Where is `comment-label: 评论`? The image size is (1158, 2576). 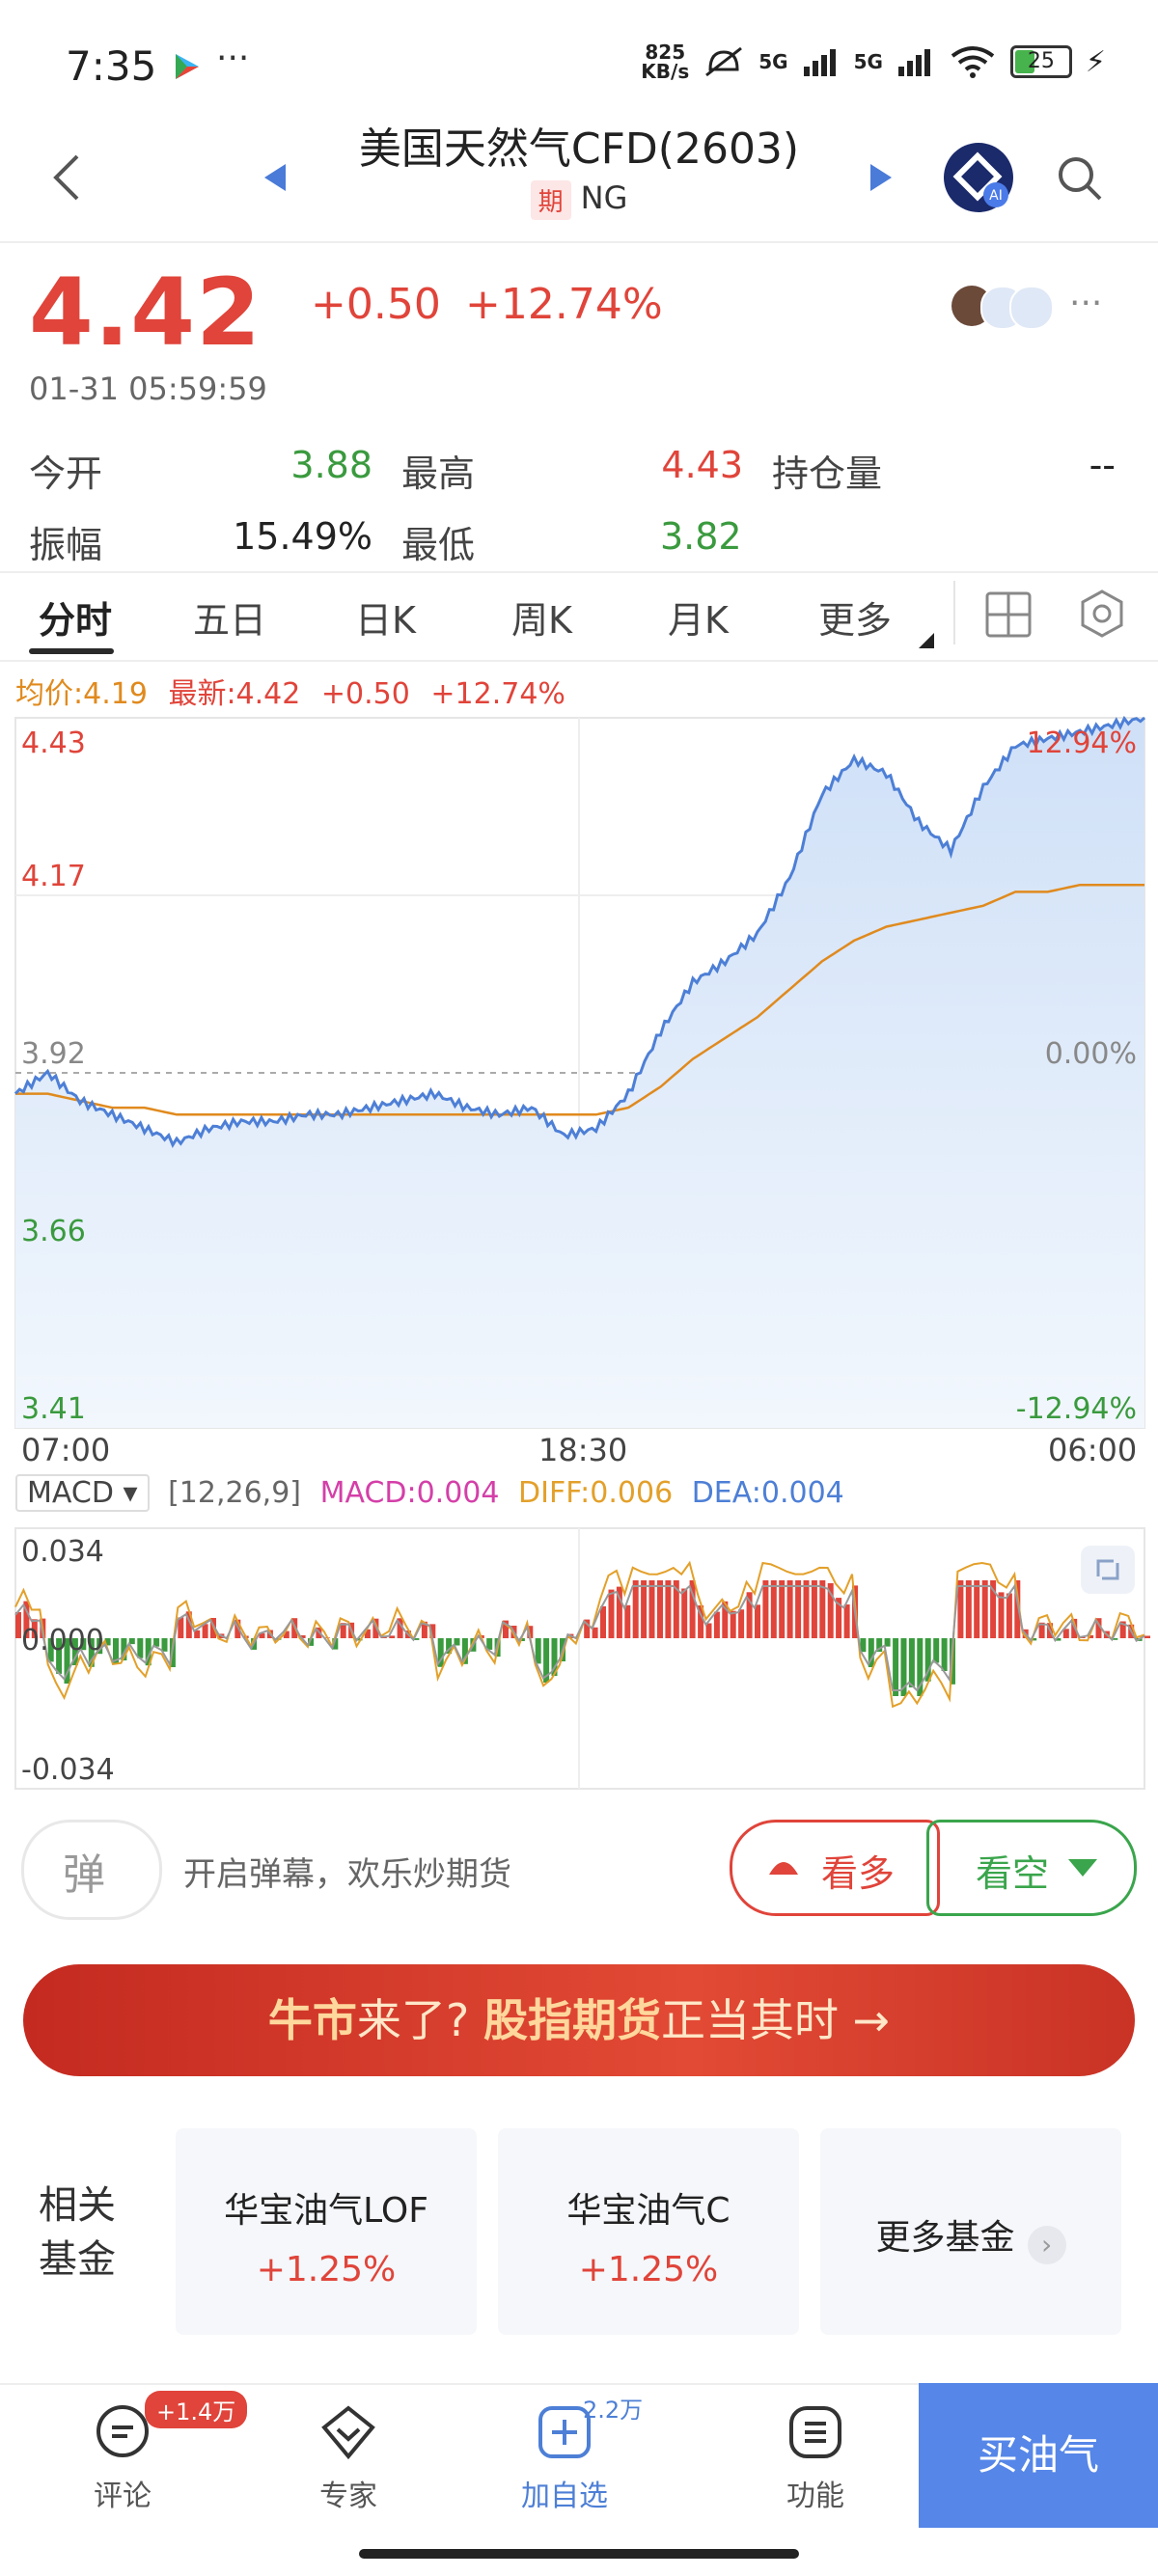 comment-label: 评论 is located at coordinates (123, 2497).